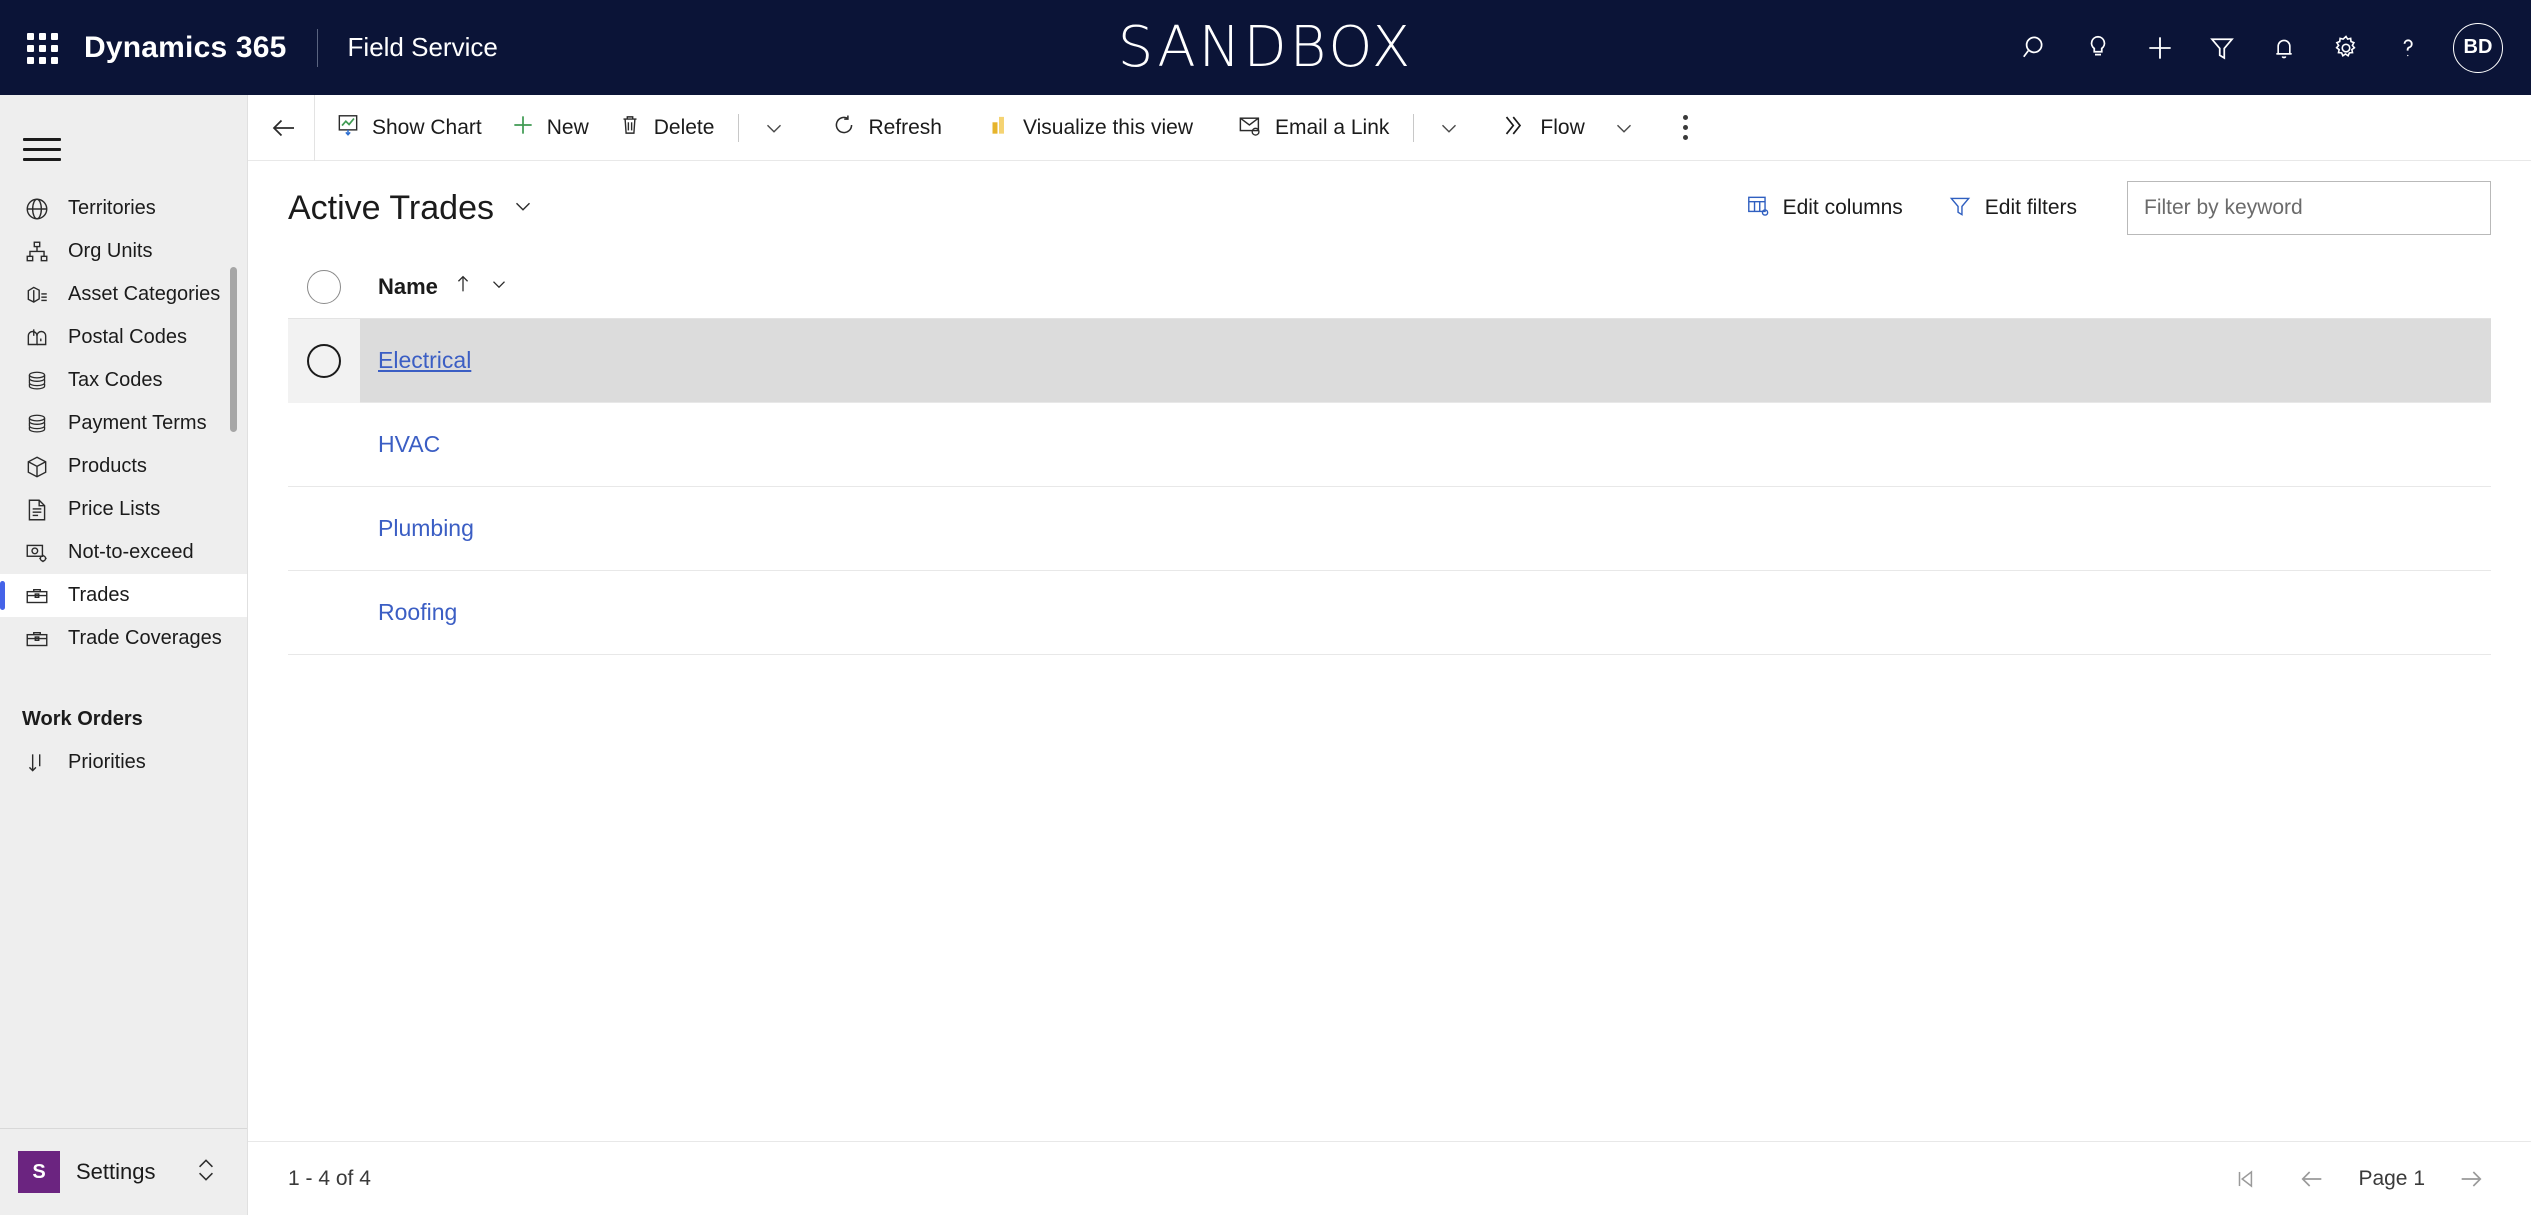  Describe the element at coordinates (630, 127) in the screenshot. I see `trash-icon` at that location.